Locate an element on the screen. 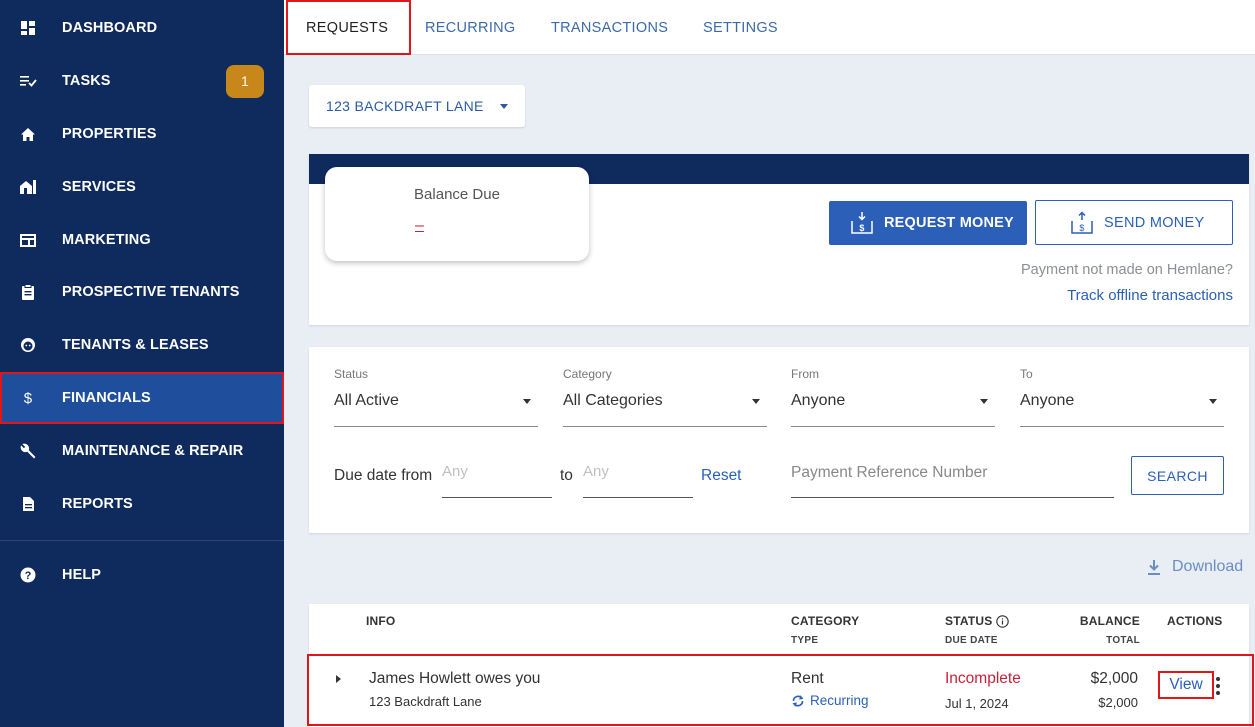 This screenshot has height=727, width=1255. category-filter: Category All Categories is located at coordinates (665, 396).